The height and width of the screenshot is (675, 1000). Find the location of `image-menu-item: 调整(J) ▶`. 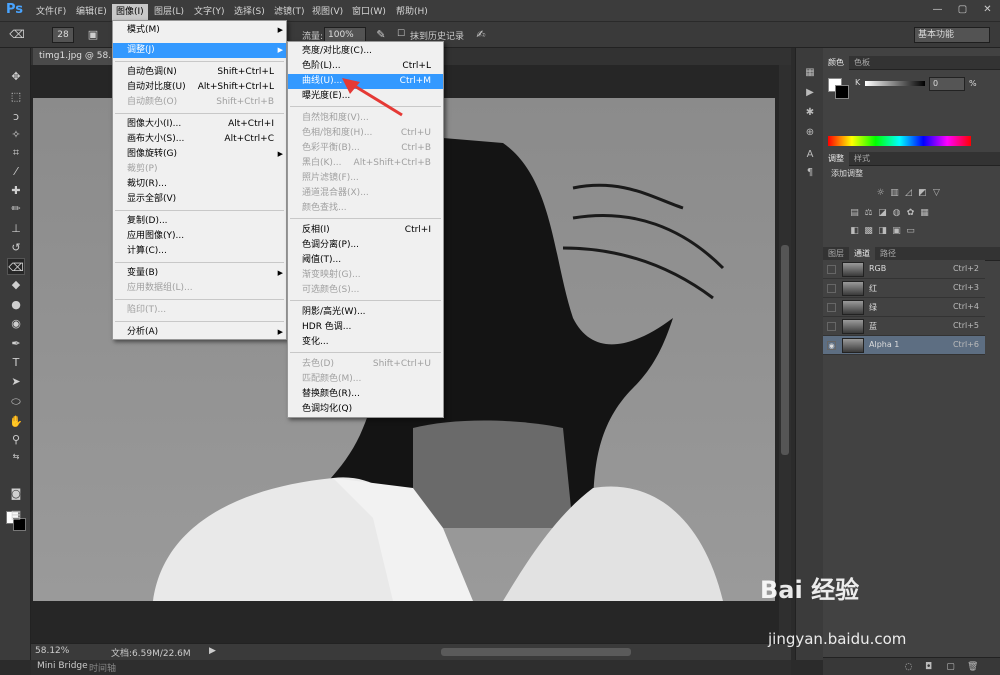

image-menu-item: 调整(J) ▶ is located at coordinates (199, 50).